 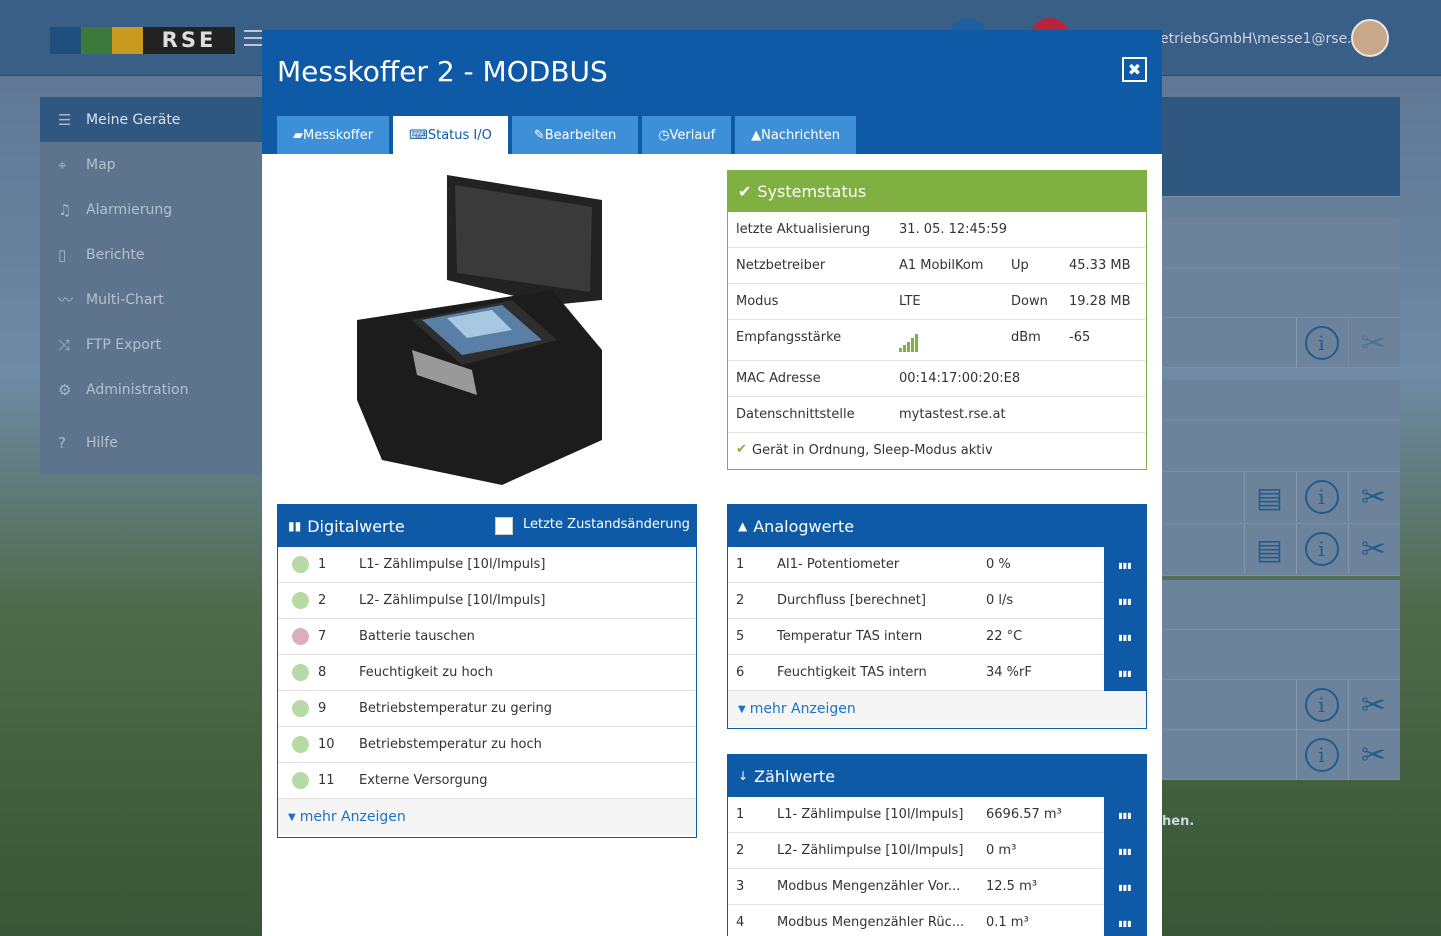 I want to click on row-label: Feuchtigkeit zu hoch, so click(x=426, y=672).